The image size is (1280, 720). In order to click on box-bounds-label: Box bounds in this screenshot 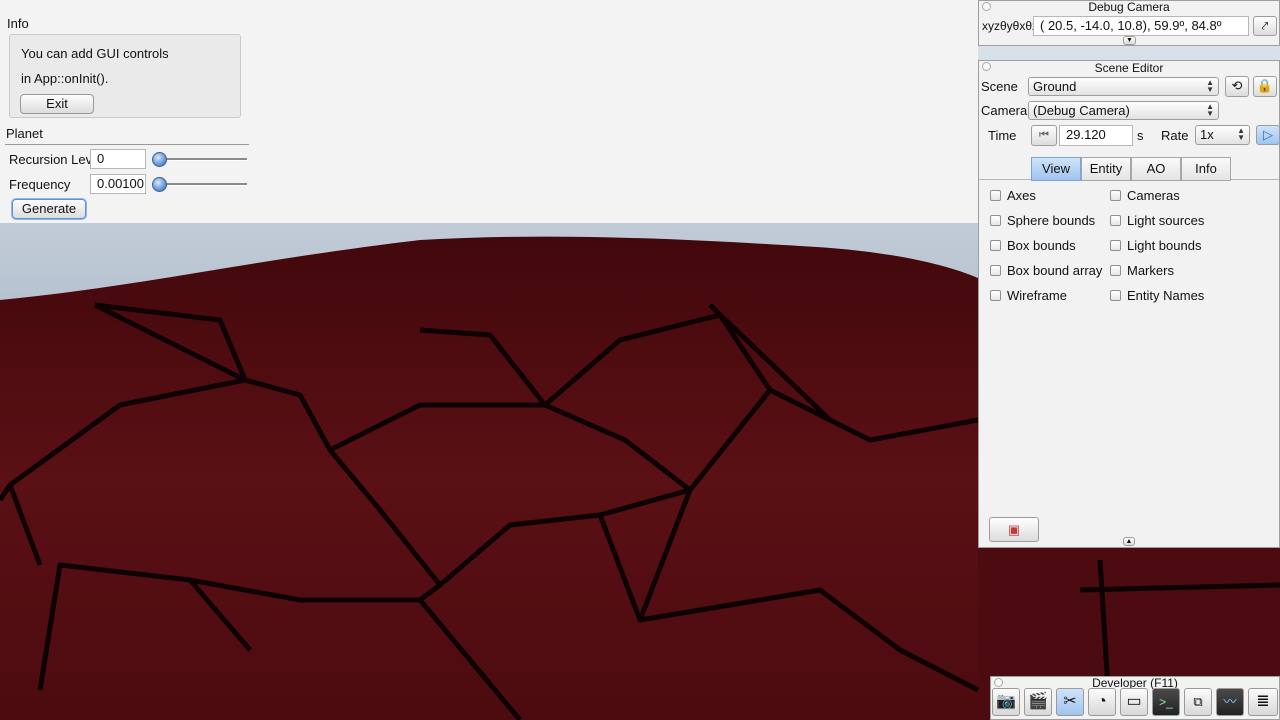, I will do `click(1041, 245)`.